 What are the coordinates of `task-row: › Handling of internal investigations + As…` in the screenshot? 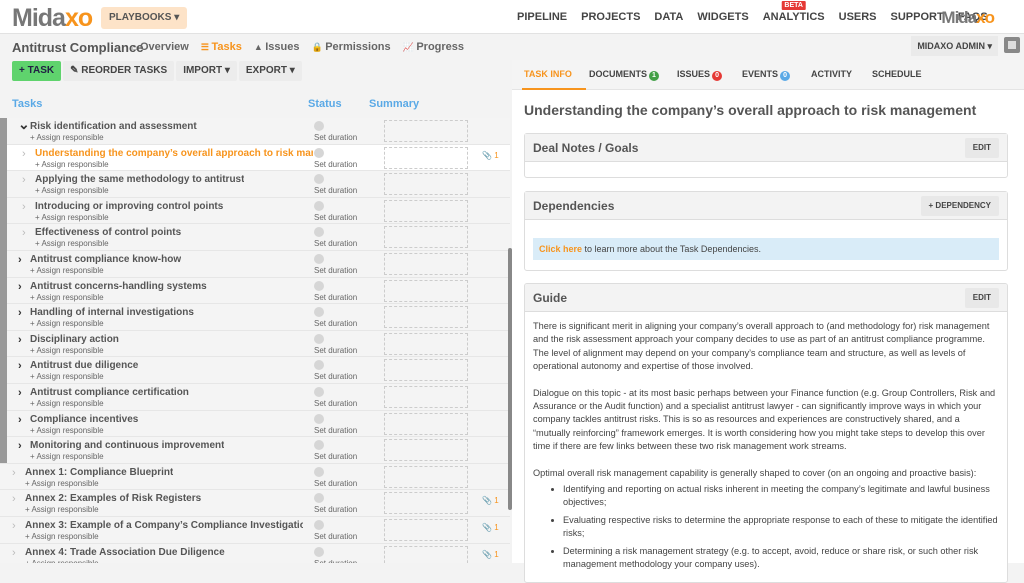 It's located at (255, 317).